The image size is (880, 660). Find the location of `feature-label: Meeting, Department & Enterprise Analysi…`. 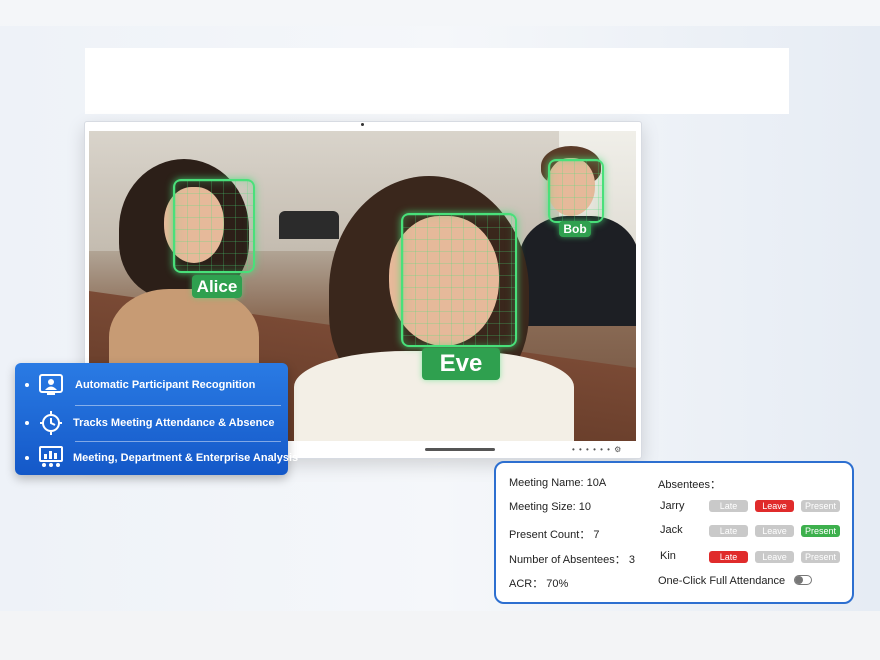

feature-label: Meeting, Department & Enterprise Analysi… is located at coordinates (186, 458).